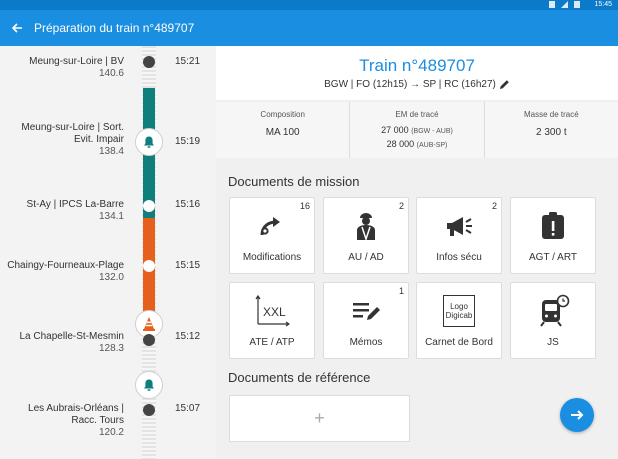 This screenshot has width=618, height=459. What do you see at coordinates (282, 114) in the screenshot?
I see `composition-label: Composition` at bounding box center [282, 114].